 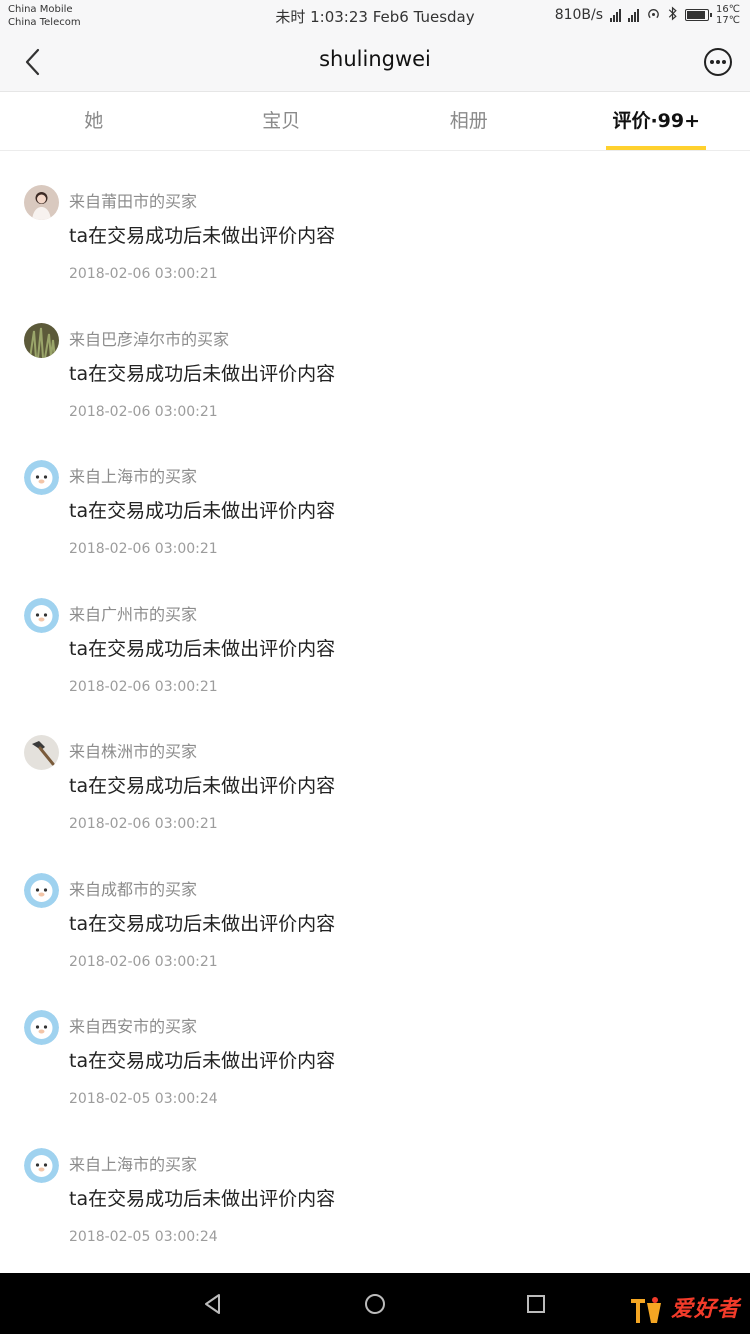 I want to click on signal-icon, so click(x=616, y=15).